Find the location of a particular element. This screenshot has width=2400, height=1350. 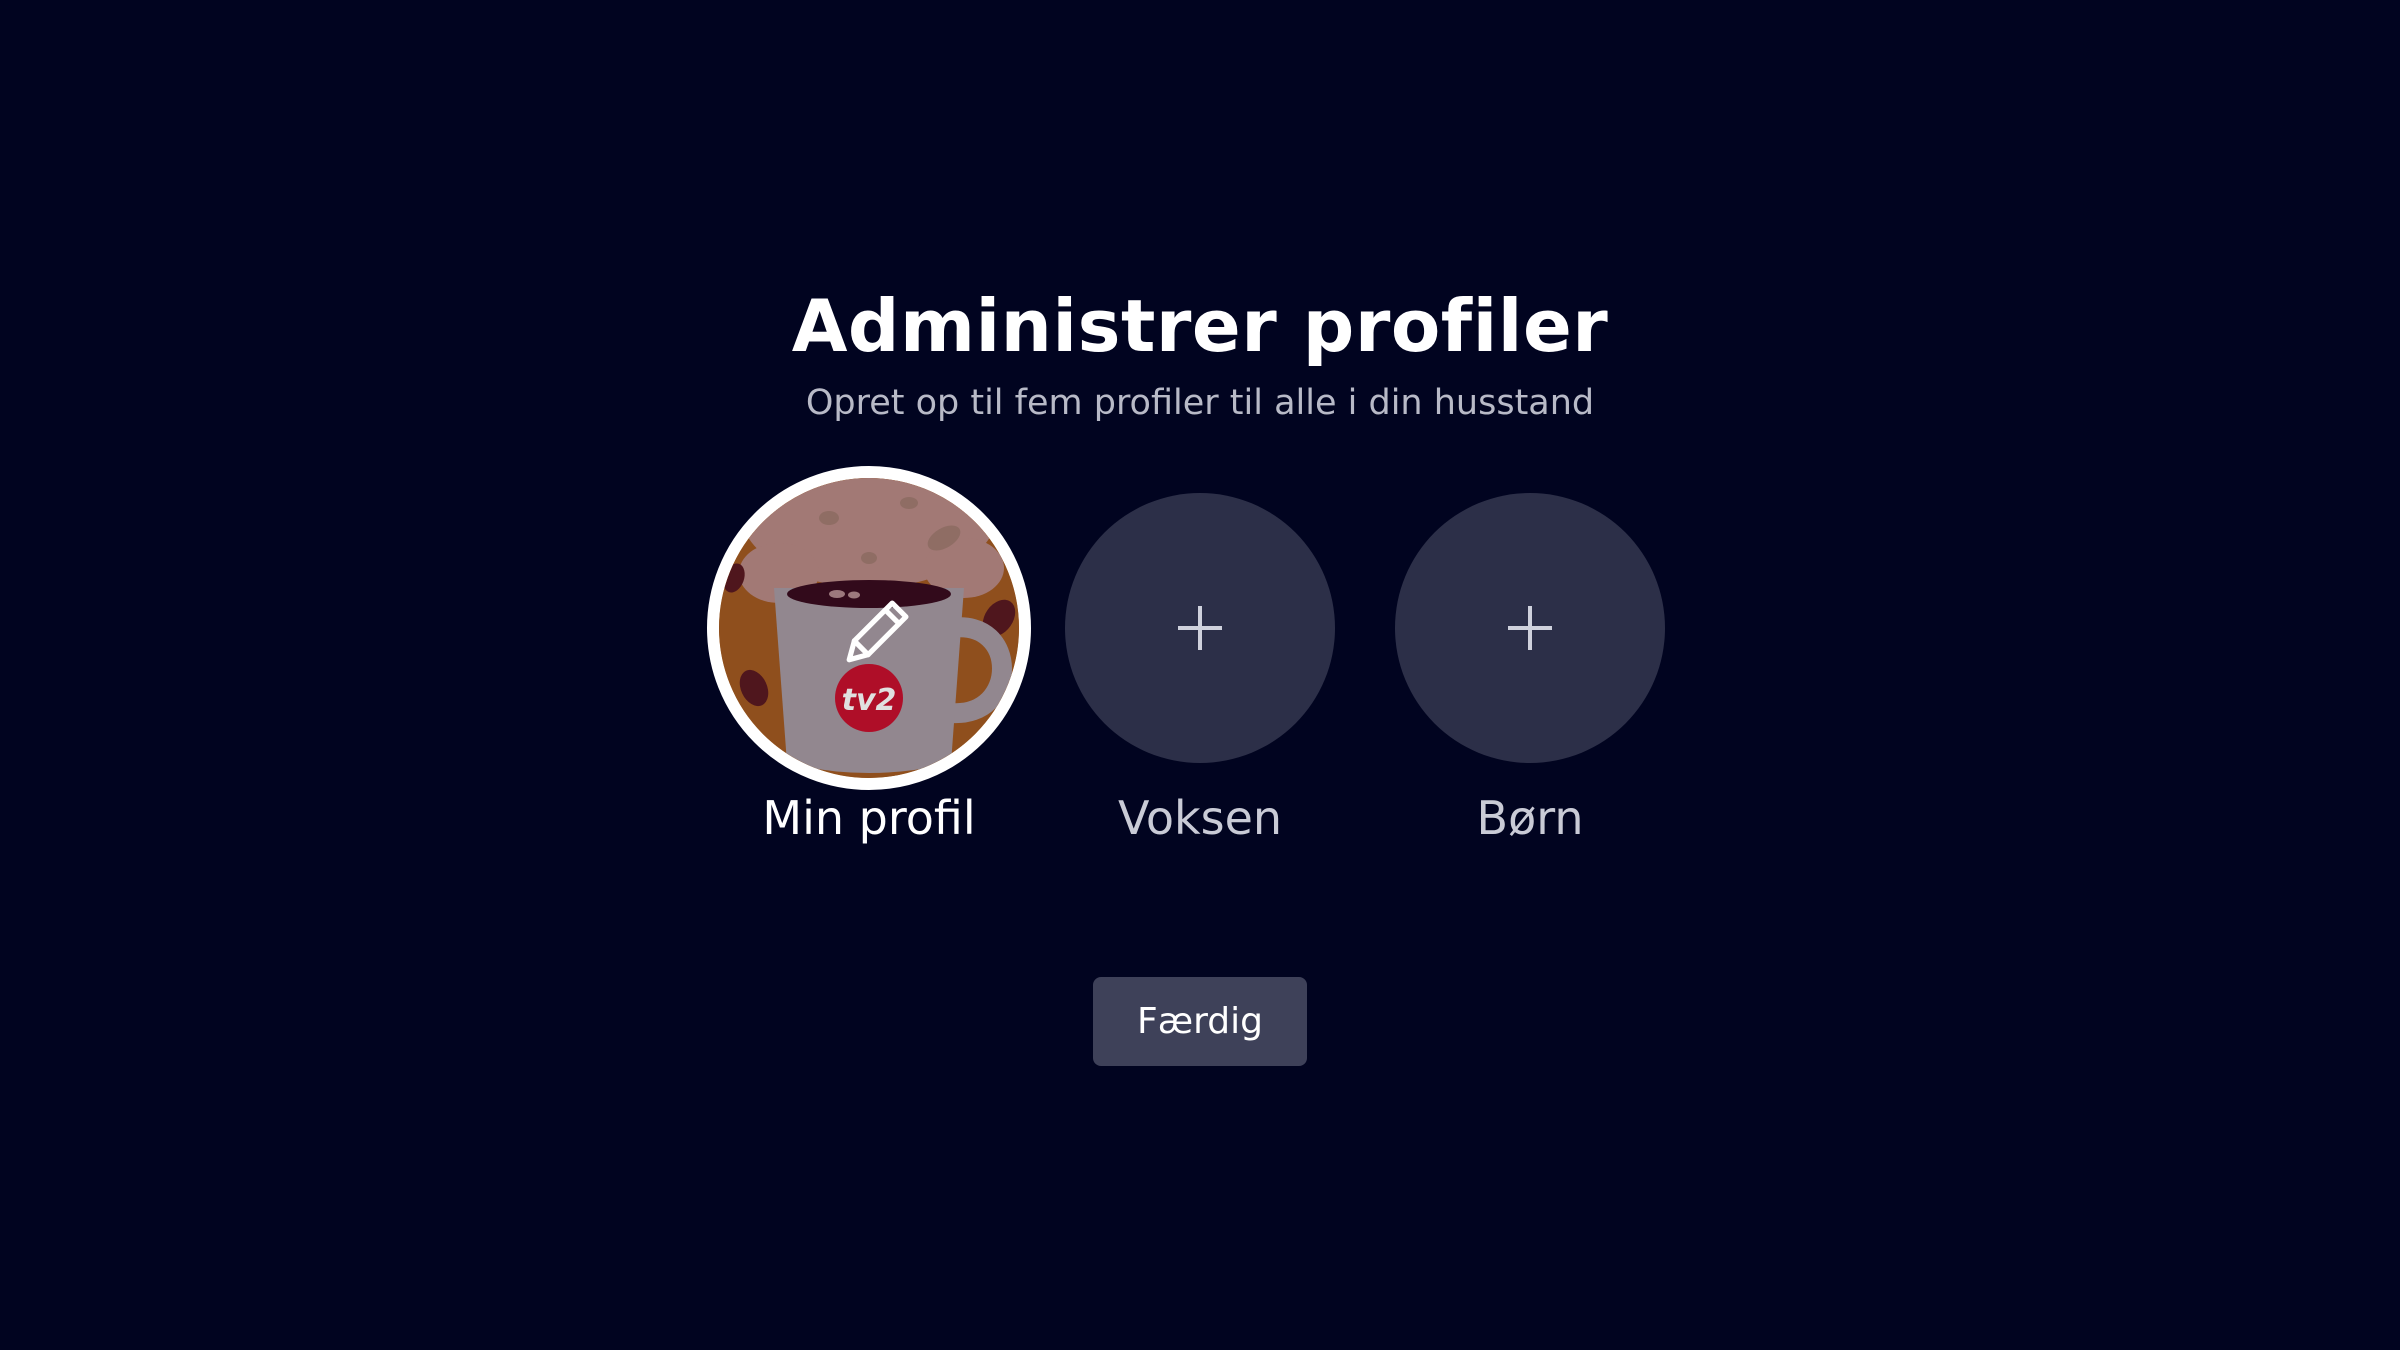

profile-avatar: tv2 is located at coordinates (869, 628).